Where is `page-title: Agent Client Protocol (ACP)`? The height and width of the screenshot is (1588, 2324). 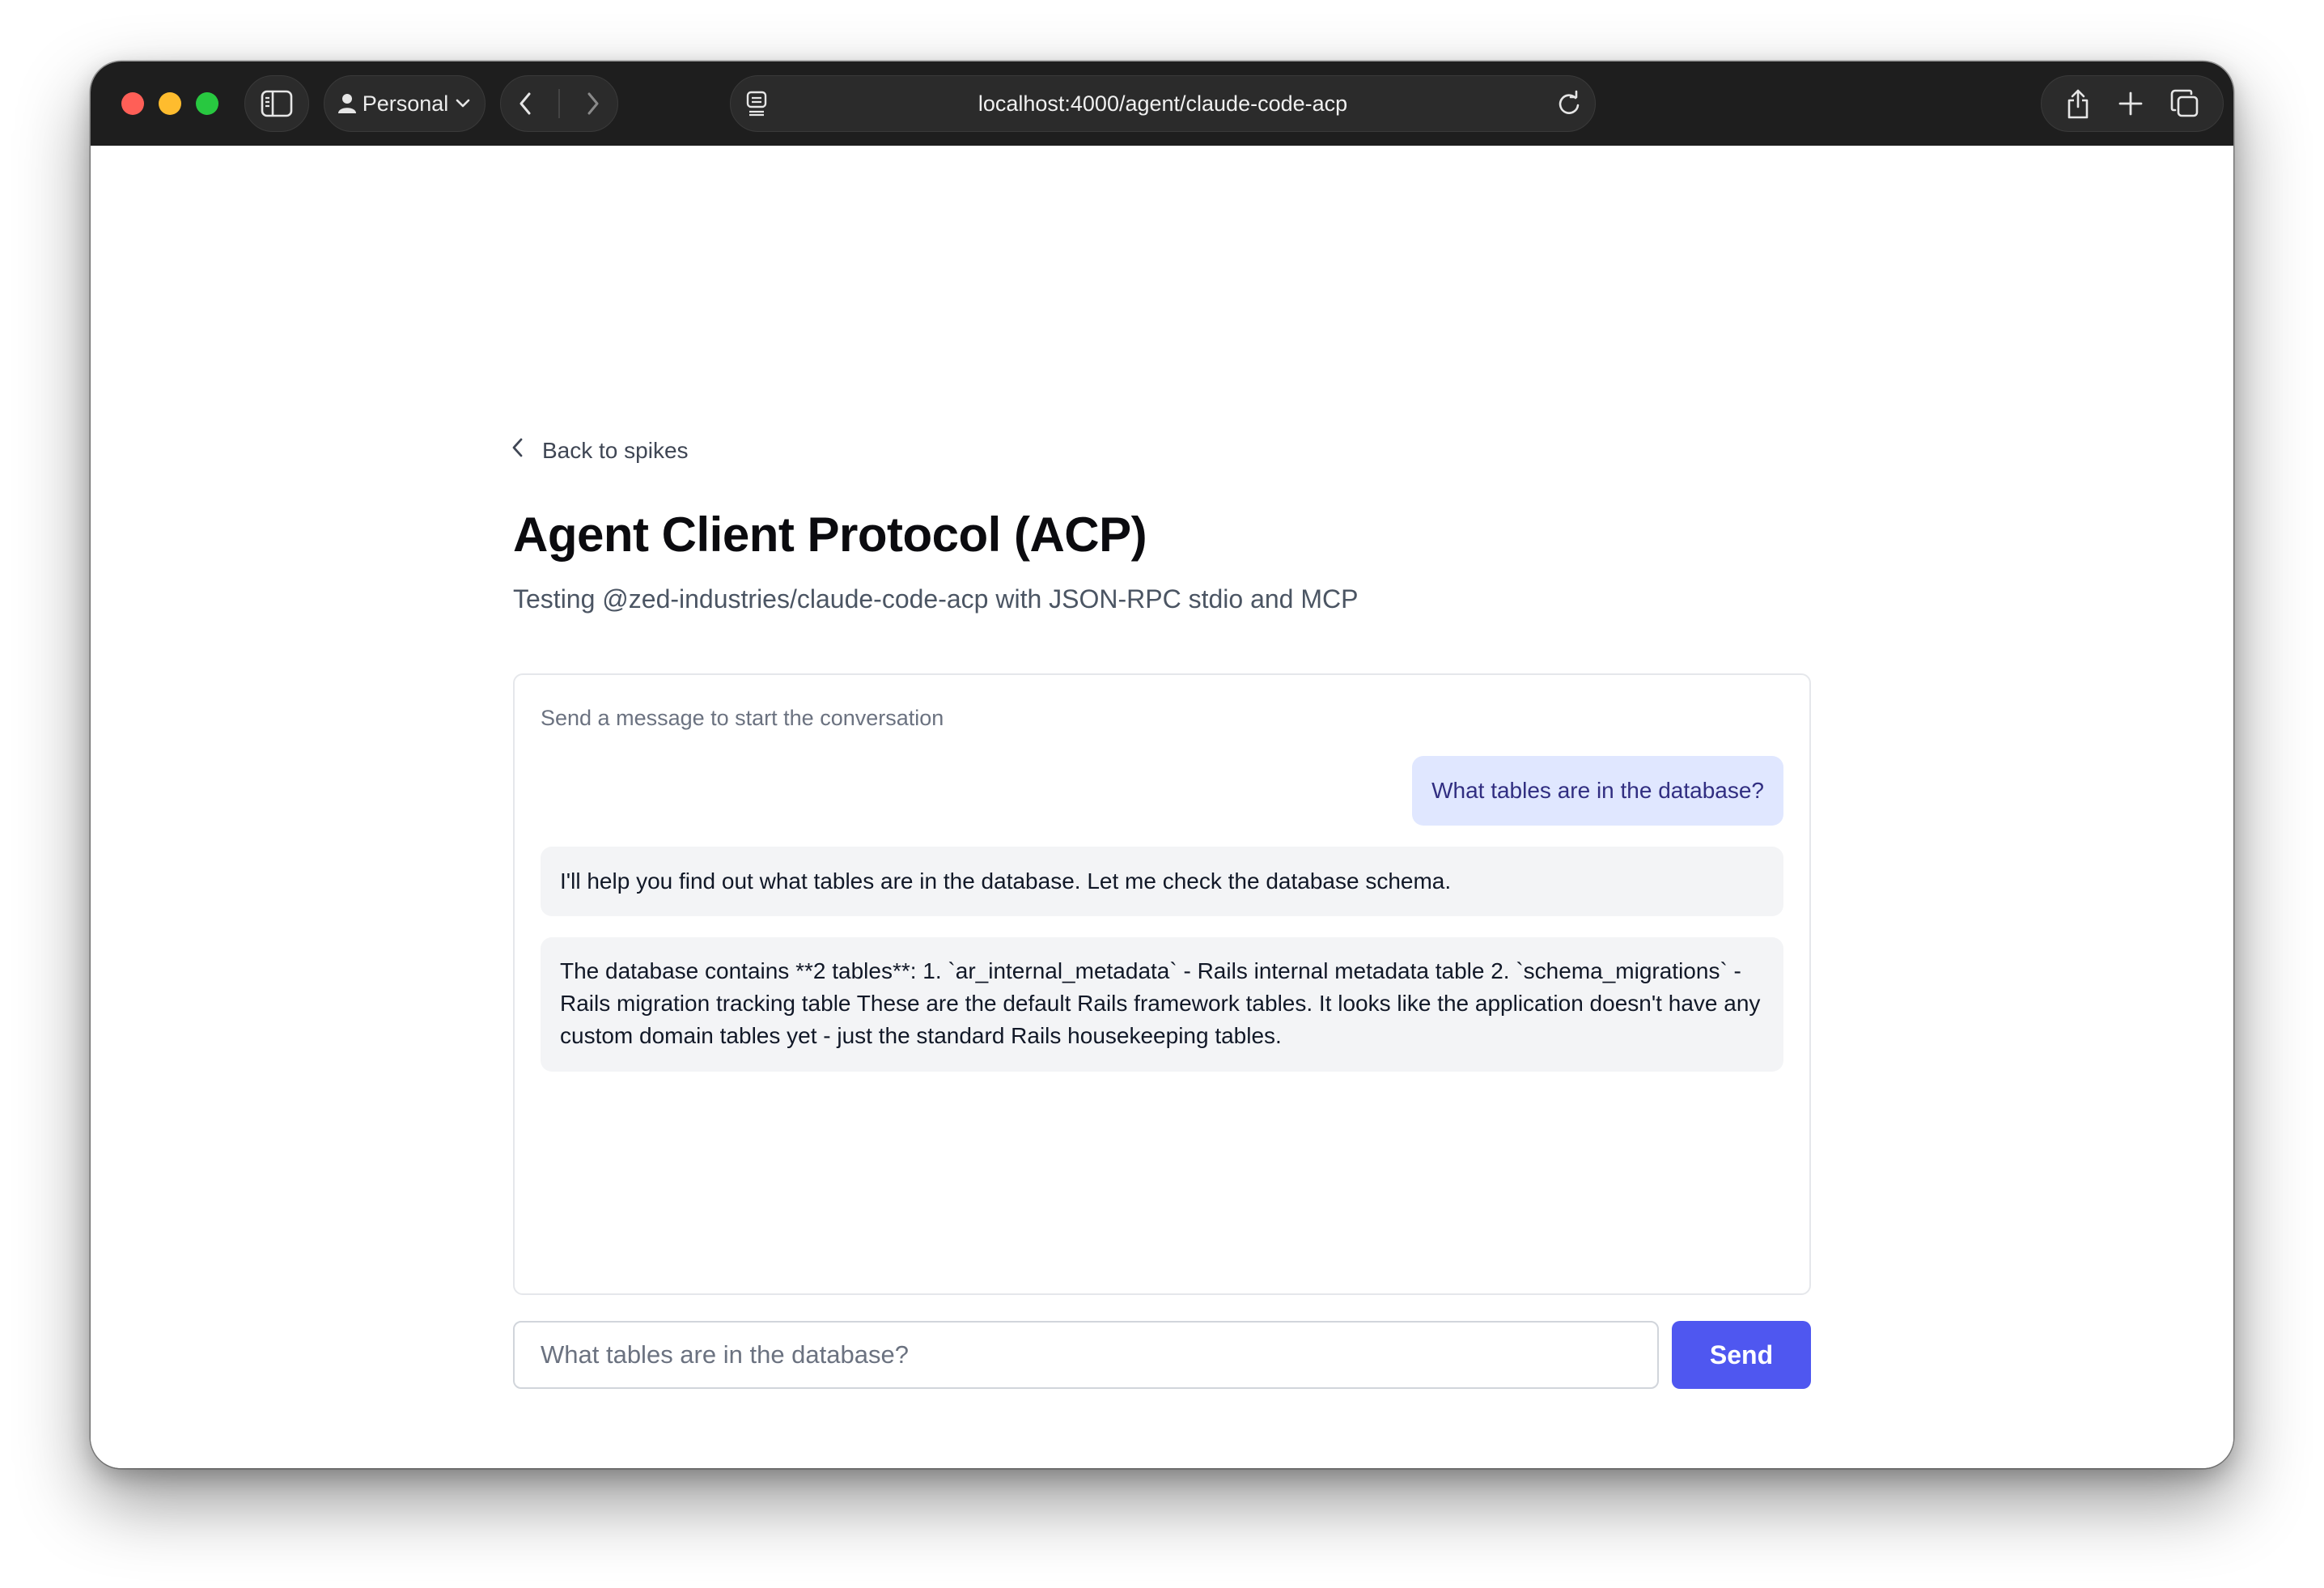
page-title: Agent Client Protocol (ACP) is located at coordinates (830, 534).